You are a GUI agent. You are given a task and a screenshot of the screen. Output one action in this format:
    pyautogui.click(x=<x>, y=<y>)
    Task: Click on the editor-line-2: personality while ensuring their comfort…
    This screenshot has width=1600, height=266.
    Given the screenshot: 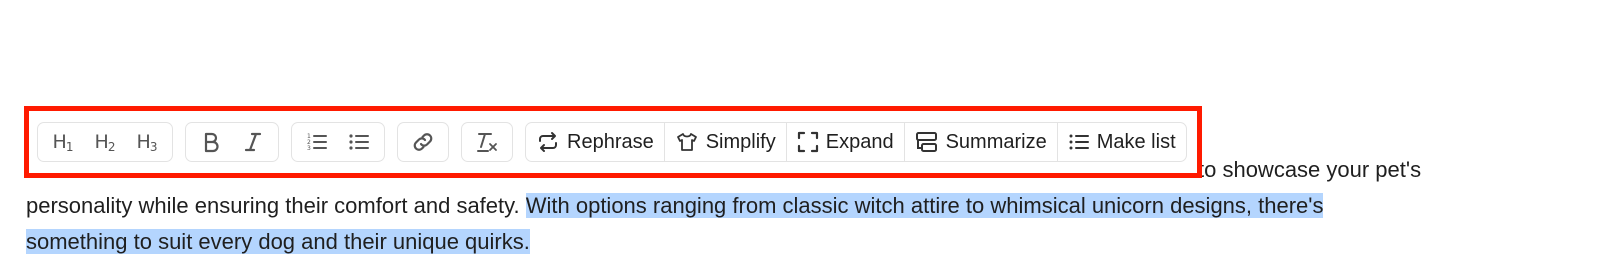 What is the action you would take?
    pyautogui.click(x=806, y=206)
    